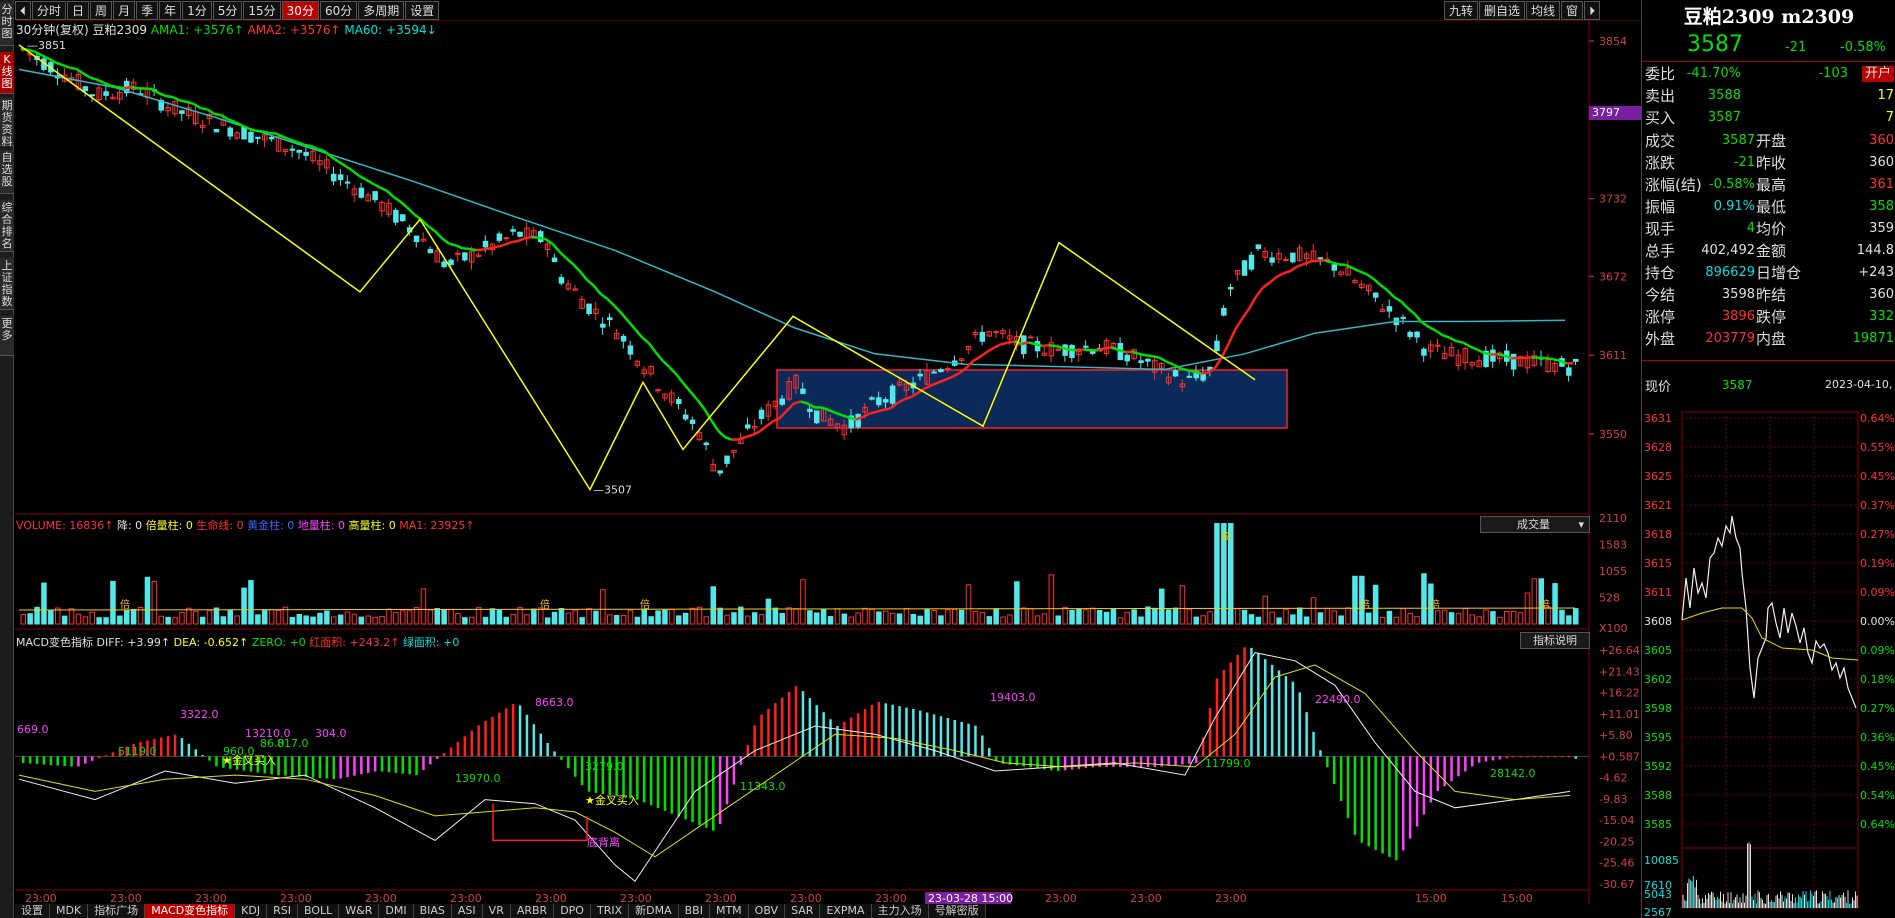  I want to click on indicator-tab-20: EXPMA, so click(846, 911).